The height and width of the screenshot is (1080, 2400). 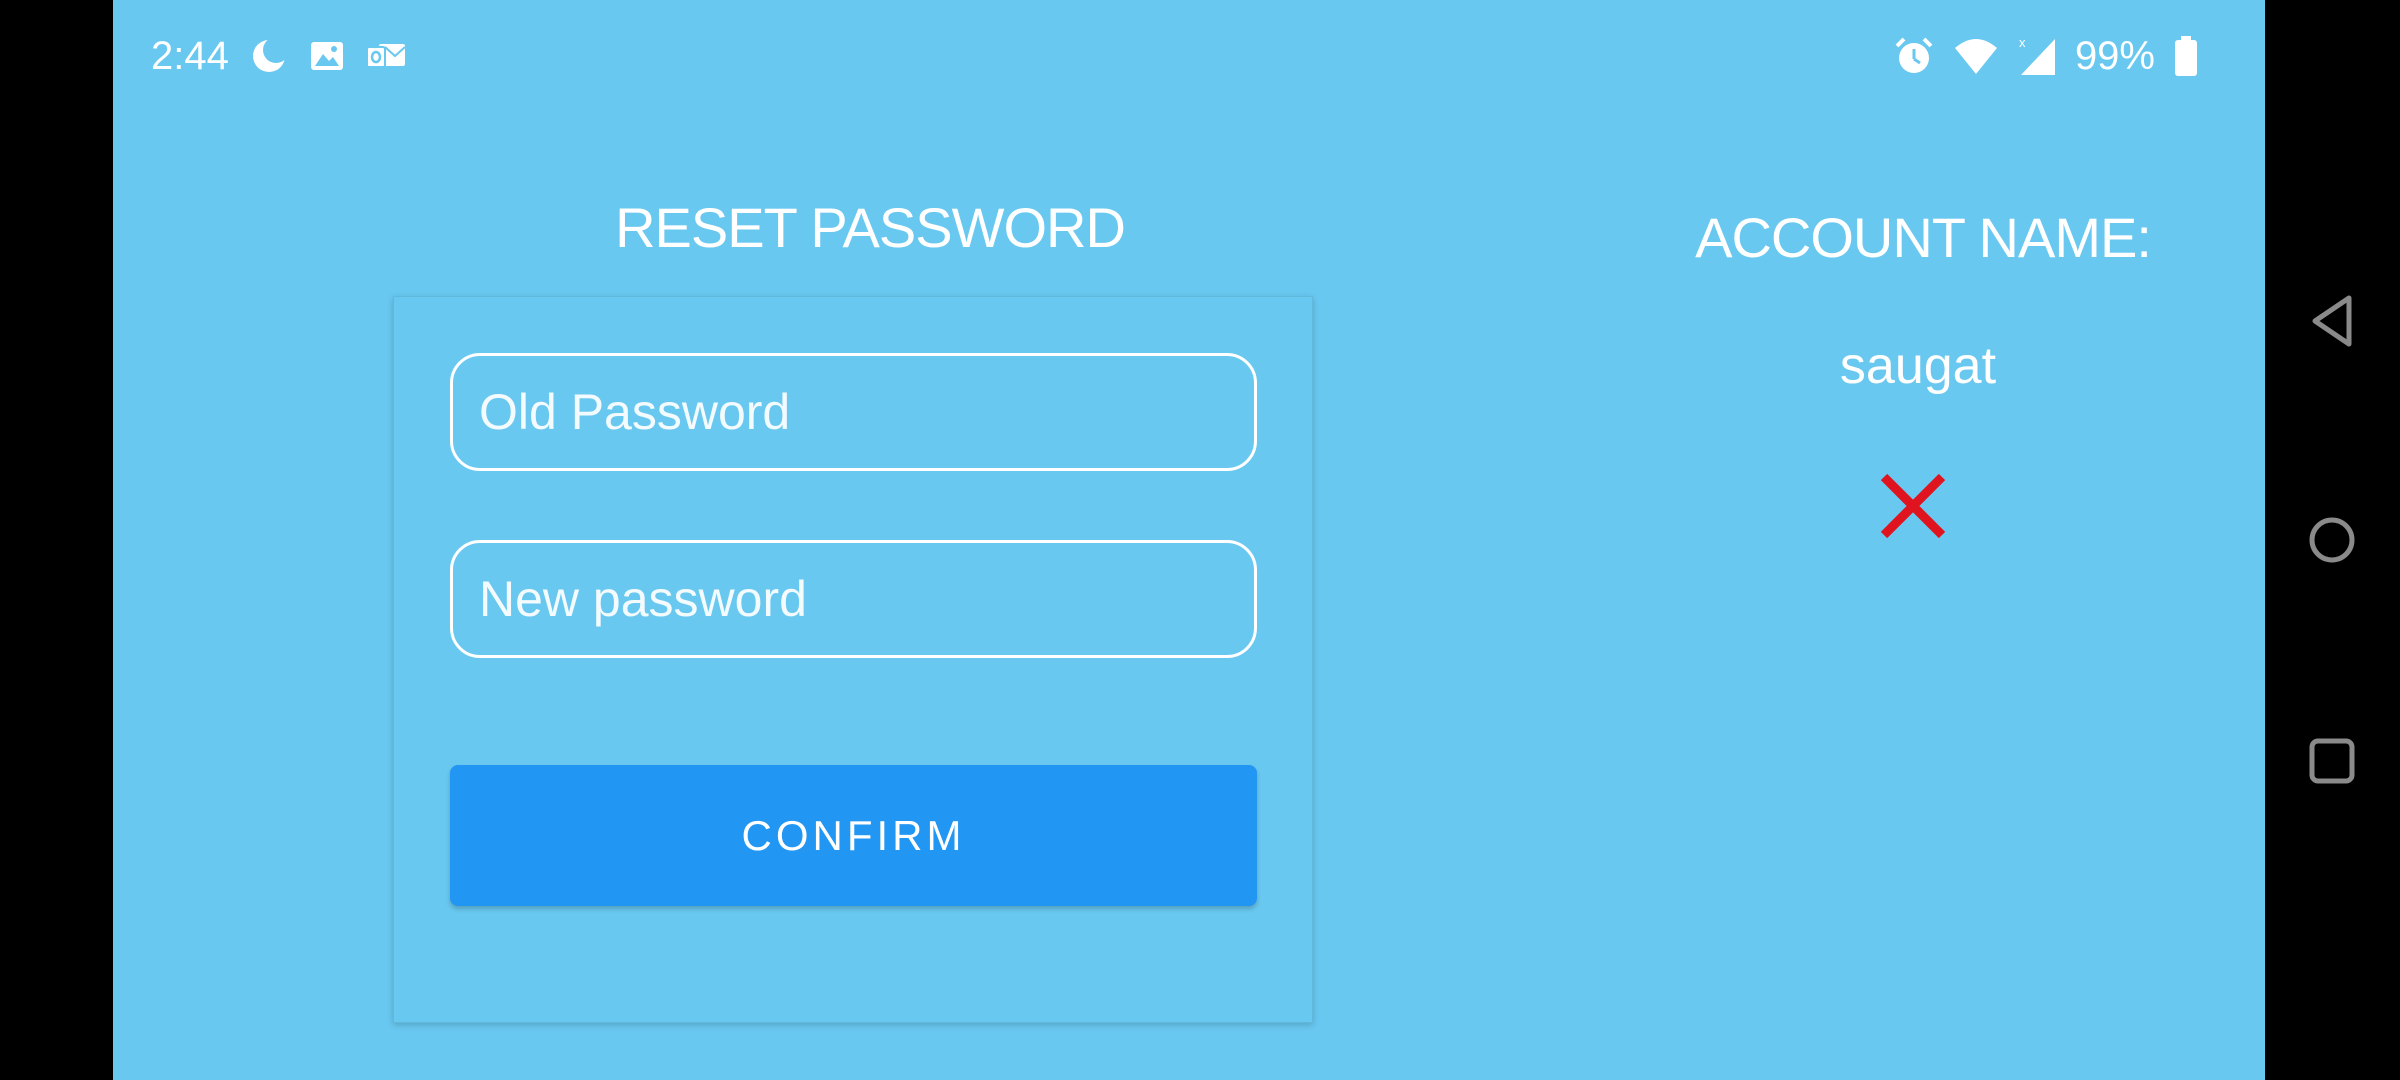 What do you see at coordinates (1976, 56) in the screenshot?
I see `wifi-icon` at bounding box center [1976, 56].